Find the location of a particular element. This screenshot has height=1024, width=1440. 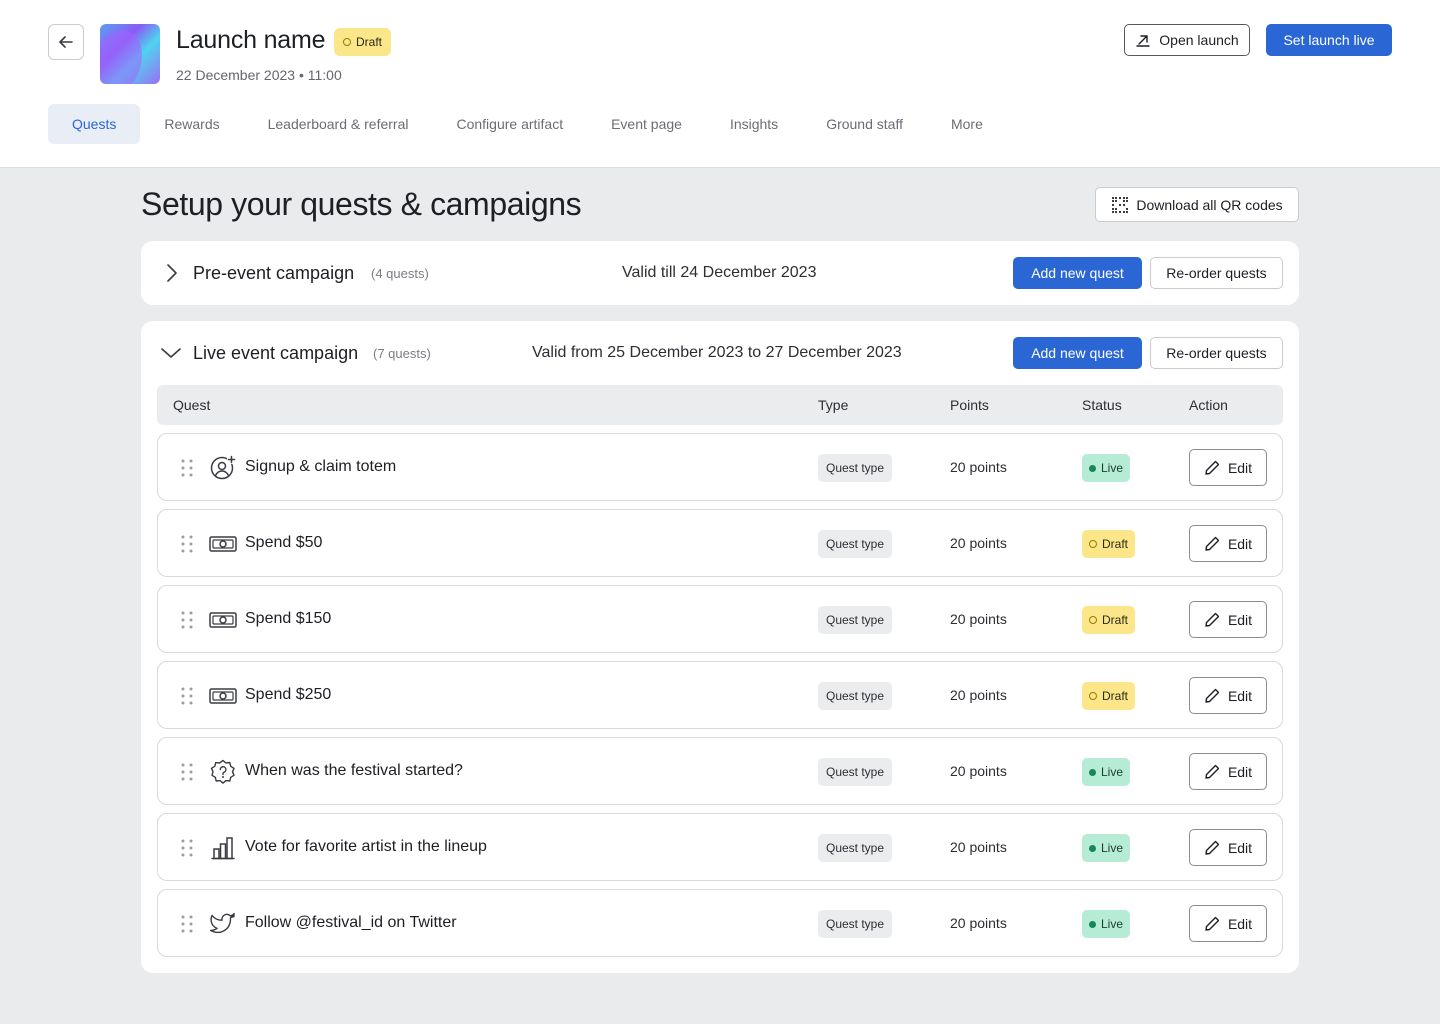

quest-name: Spend $50 is located at coordinates (284, 542).